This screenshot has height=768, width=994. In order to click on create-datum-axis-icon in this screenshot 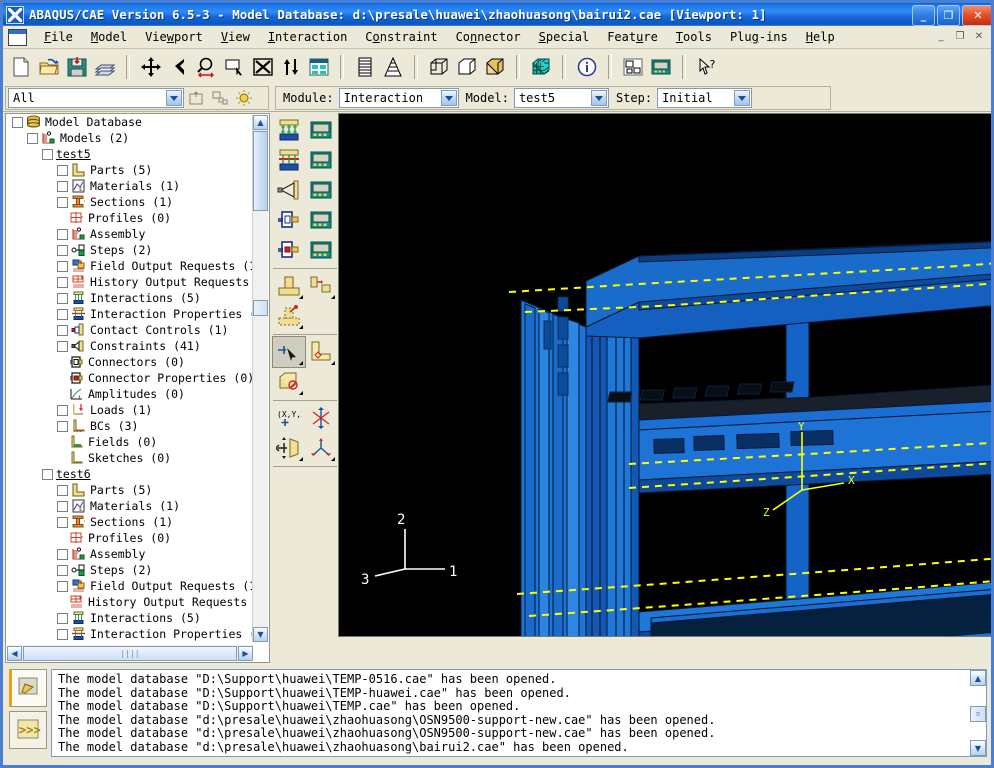, I will do `click(321, 448)`.